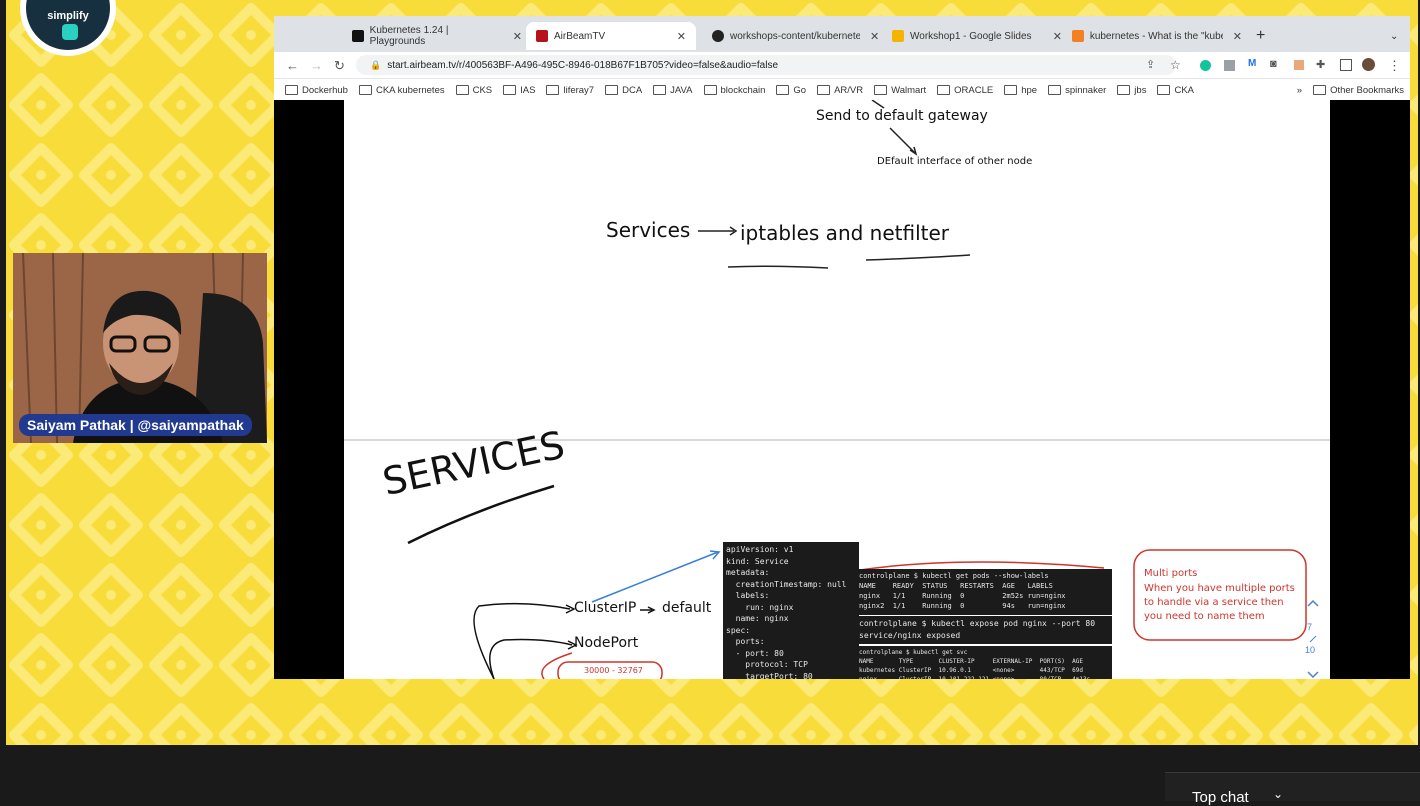 This screenshot has height=806, width=1420. I want to click on share-icon: ⇪, so click(1150, 64).